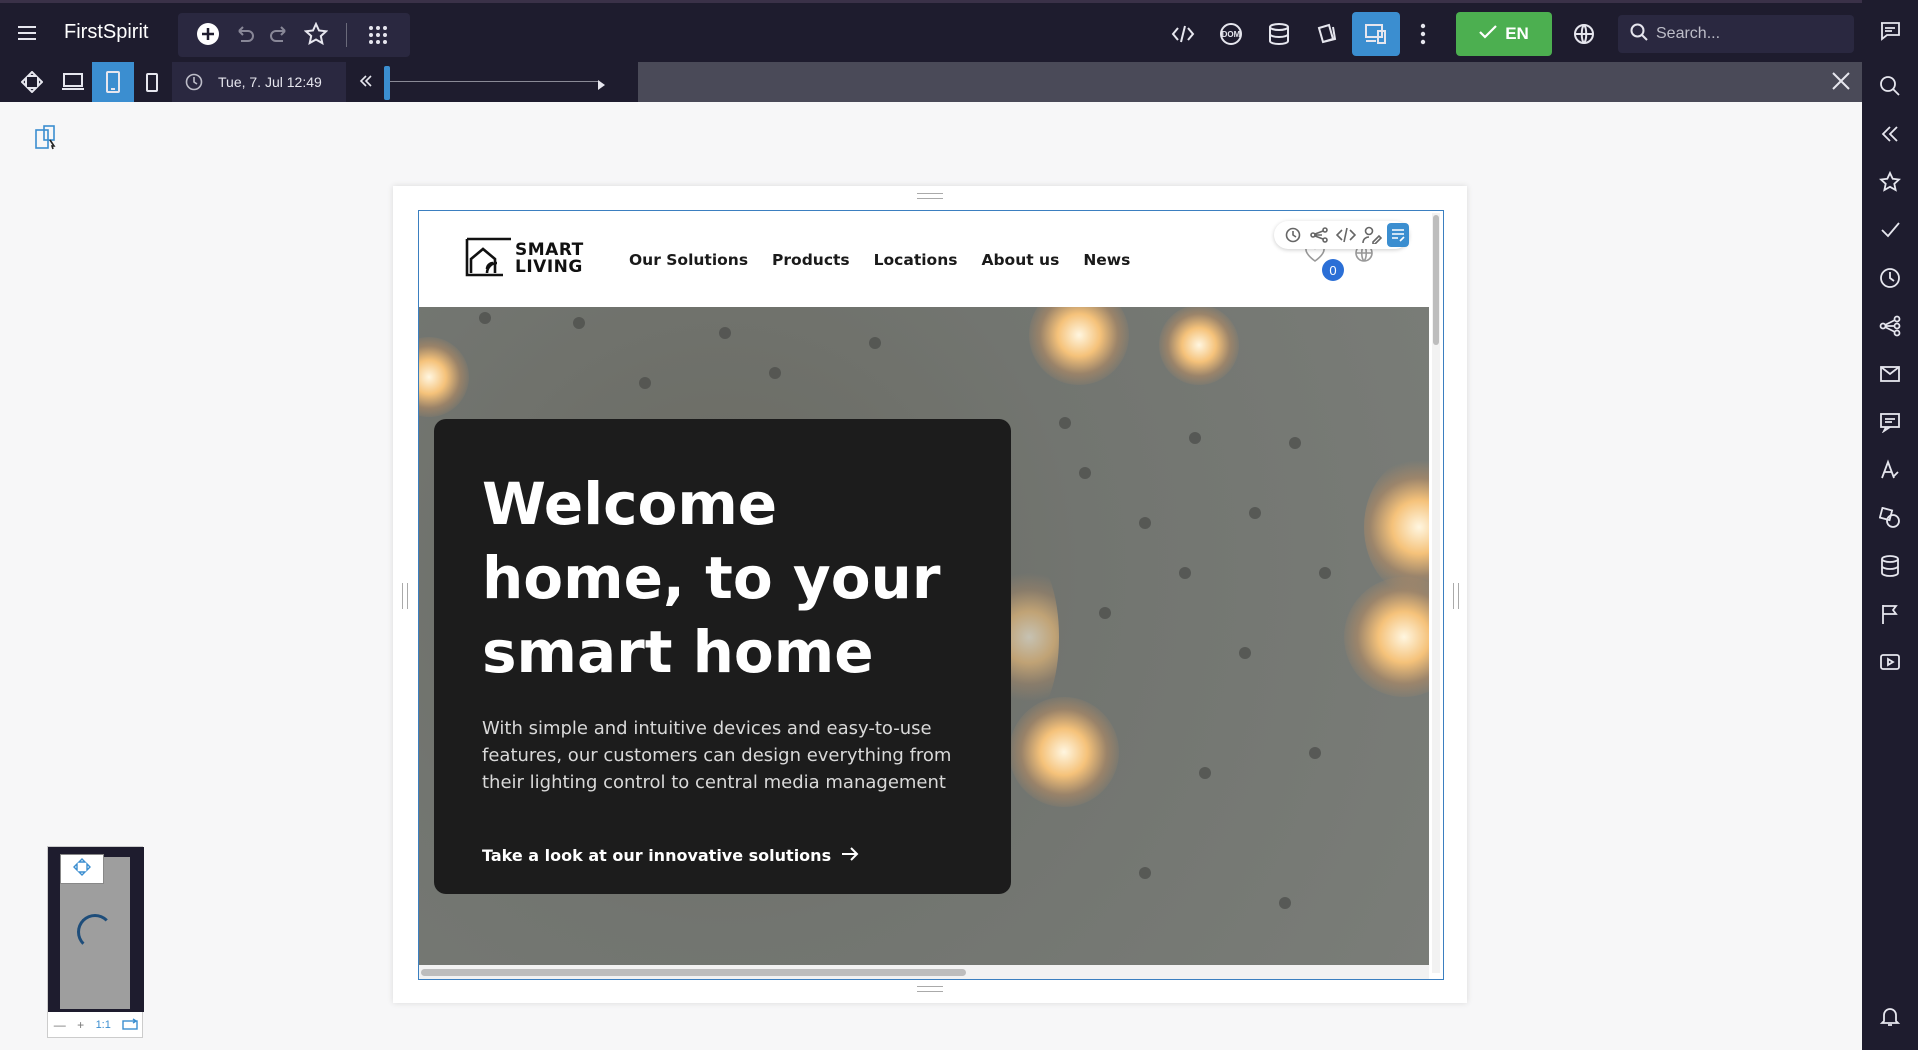 The height and width of the screenshot is (1050, 1918). What do you see at coordinates (602, 86) in the screenshot?
I see `timeline-arrow-icon` at bounding box center [602, 86].